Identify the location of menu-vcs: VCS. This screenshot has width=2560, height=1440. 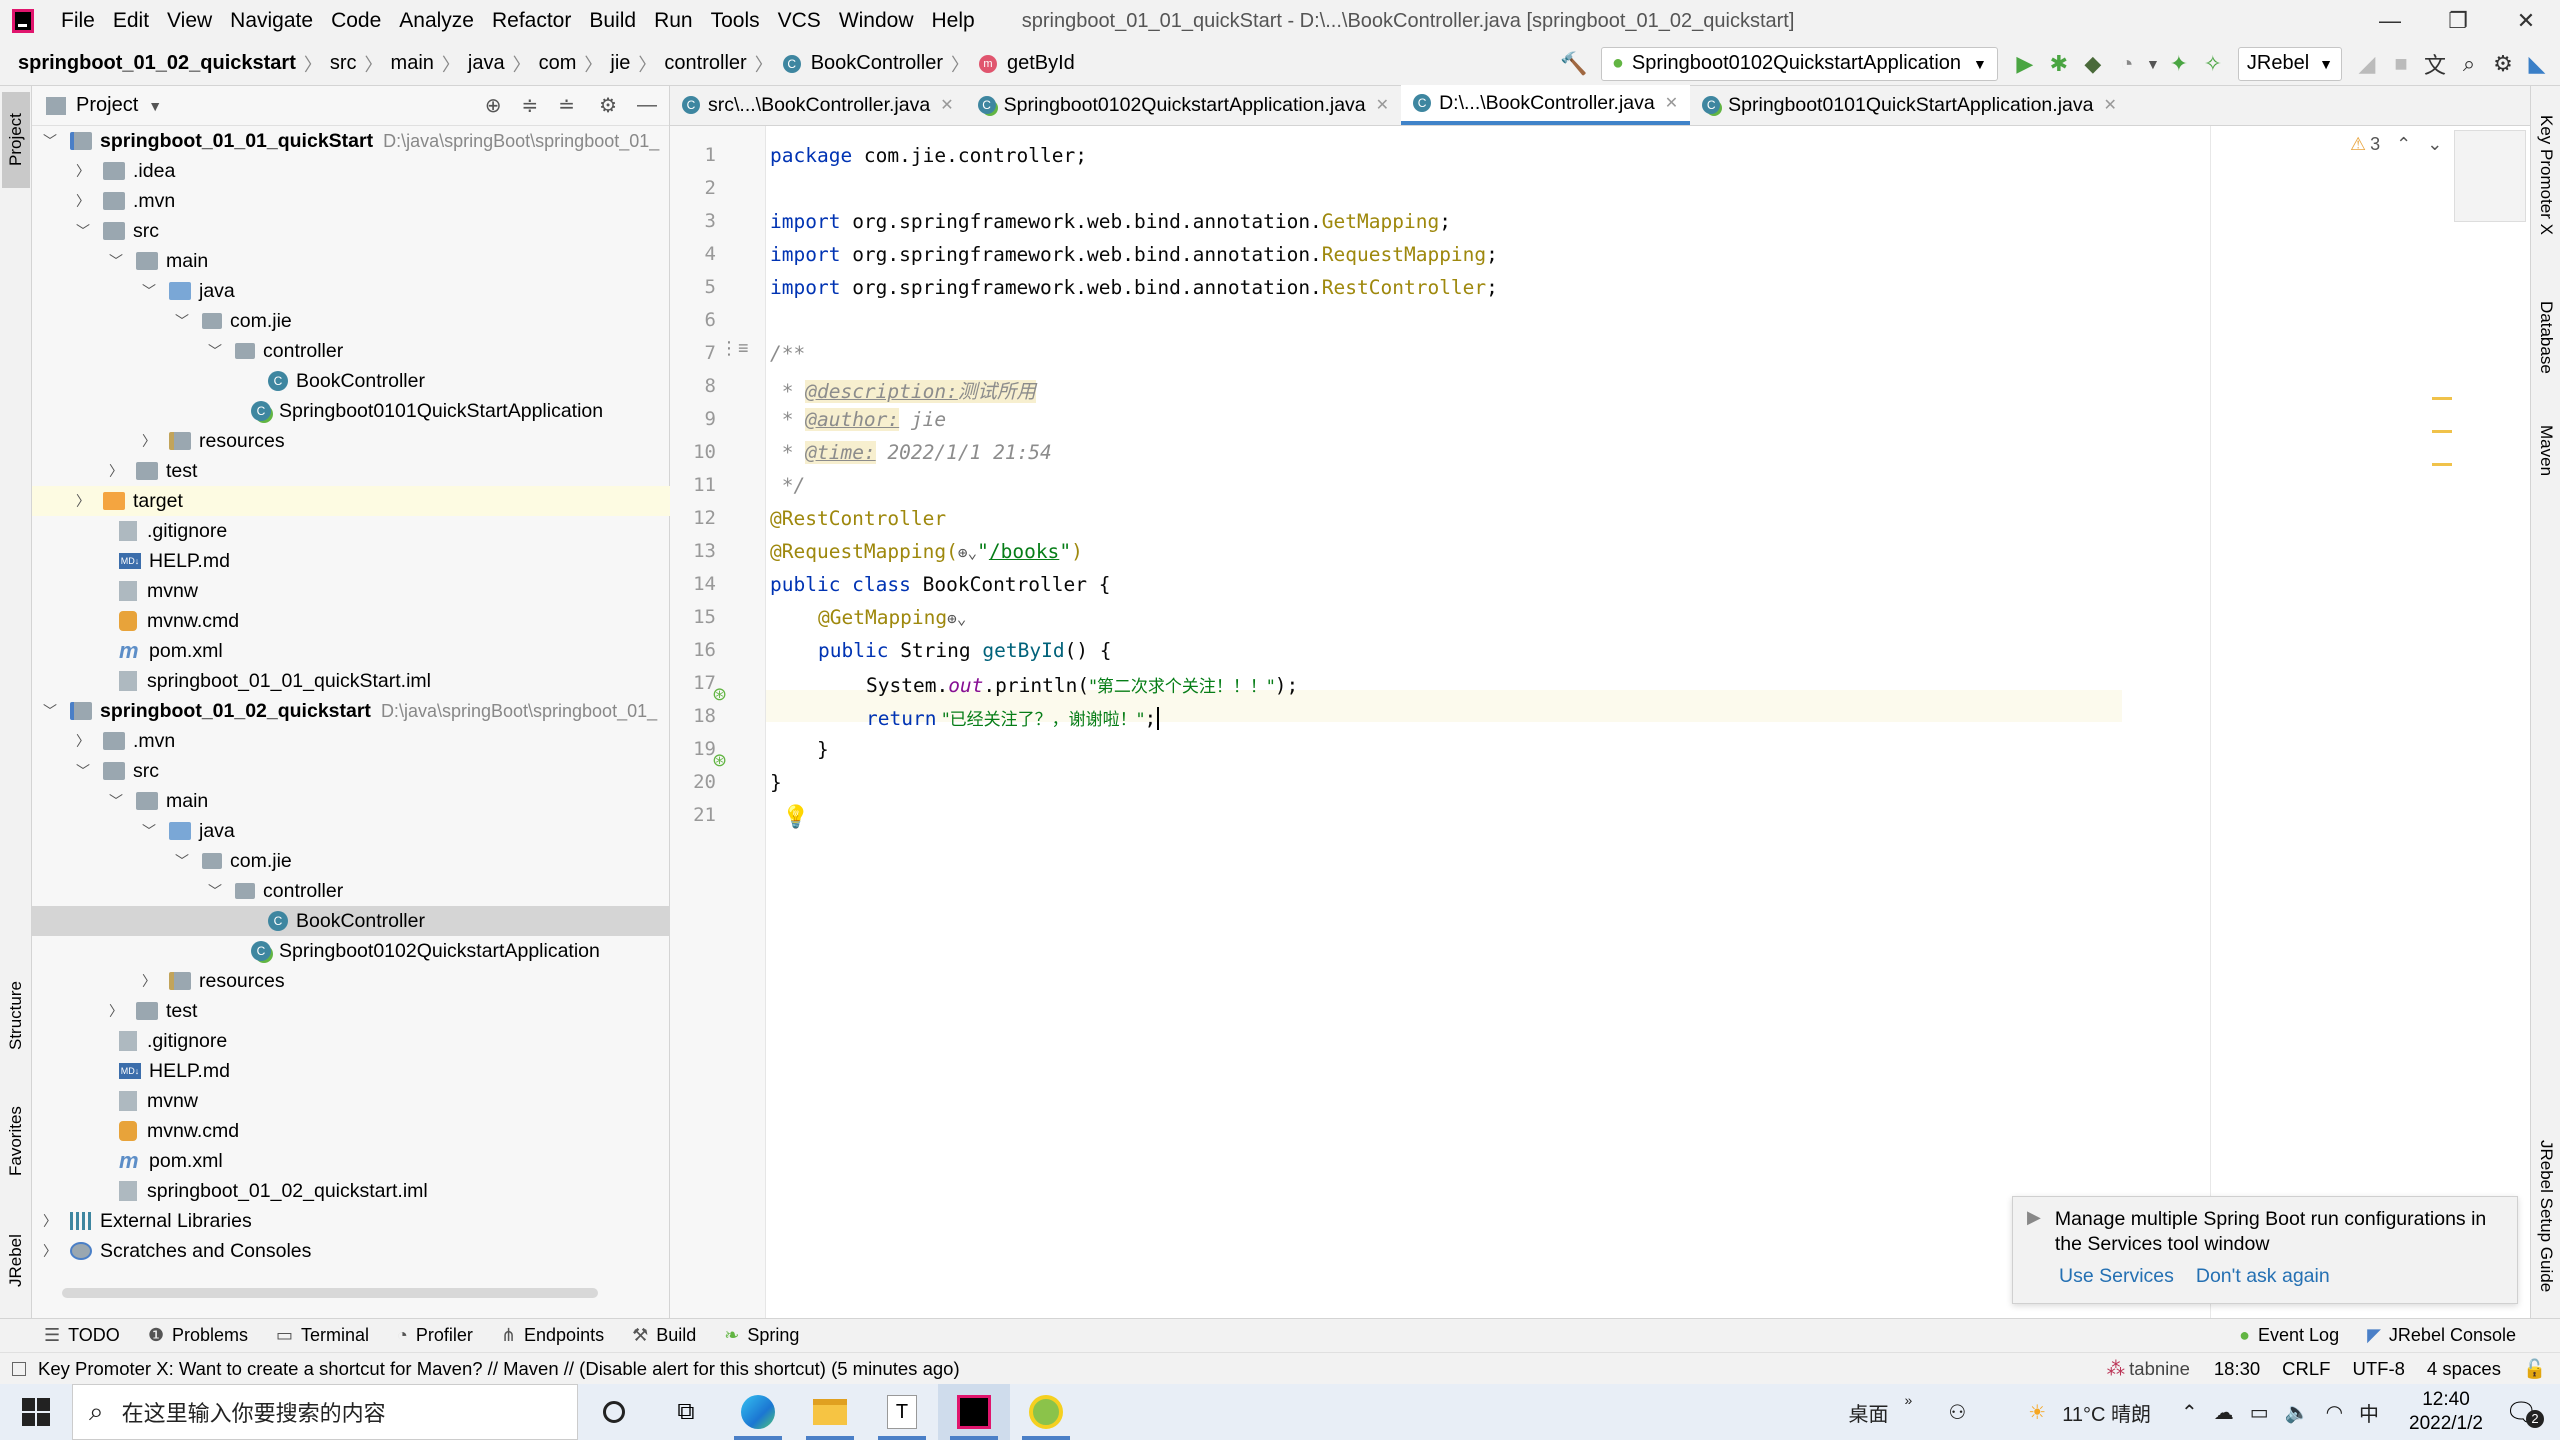
(799, 21).